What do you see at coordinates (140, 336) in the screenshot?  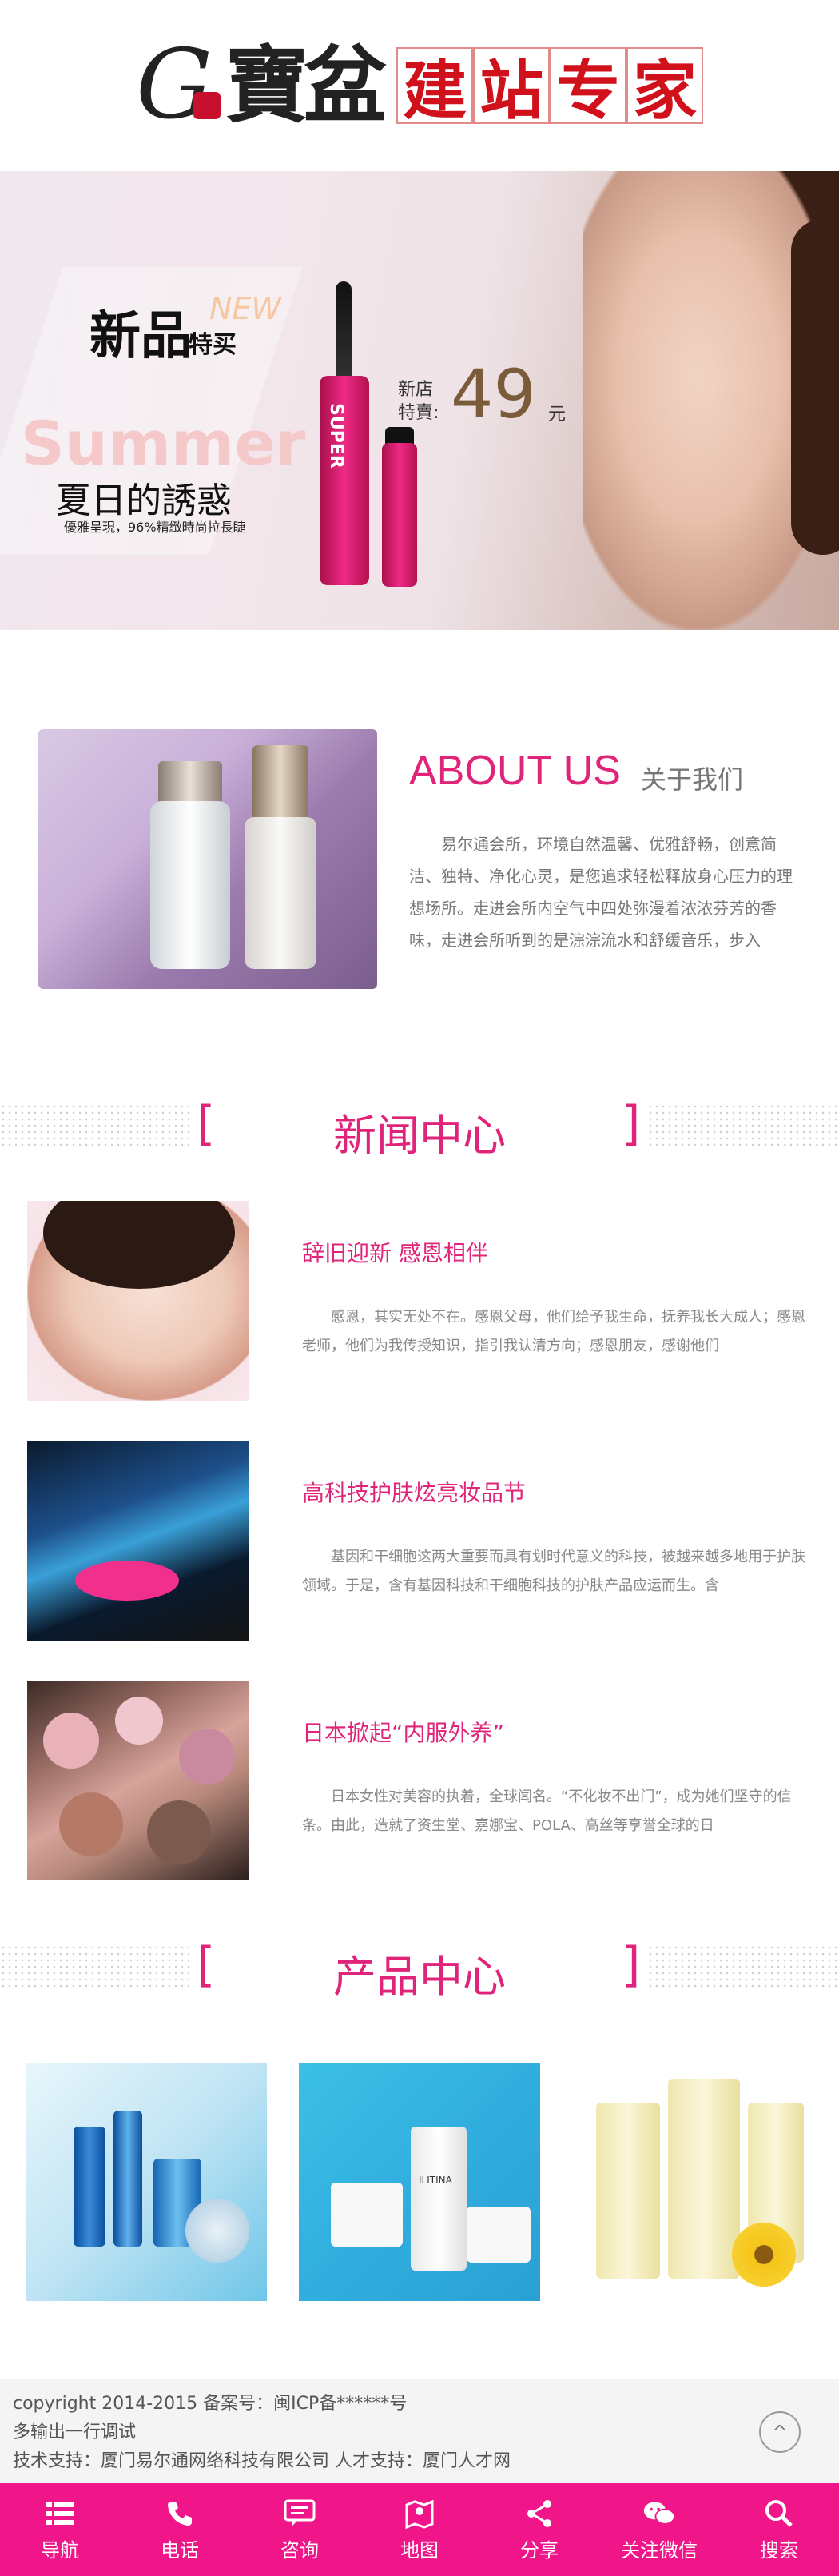 I see `banner-new-label: 新品` at bounding box center [140, 336].